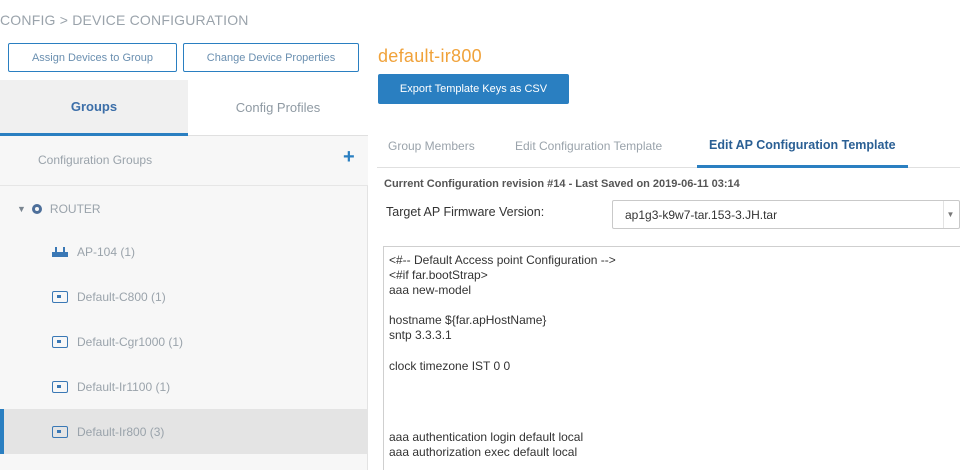 This screenshot has height=470, width=960. Describe the element at coordinates (430, 56) in the screenshot. I see `page-title: default-ir800` at that location.